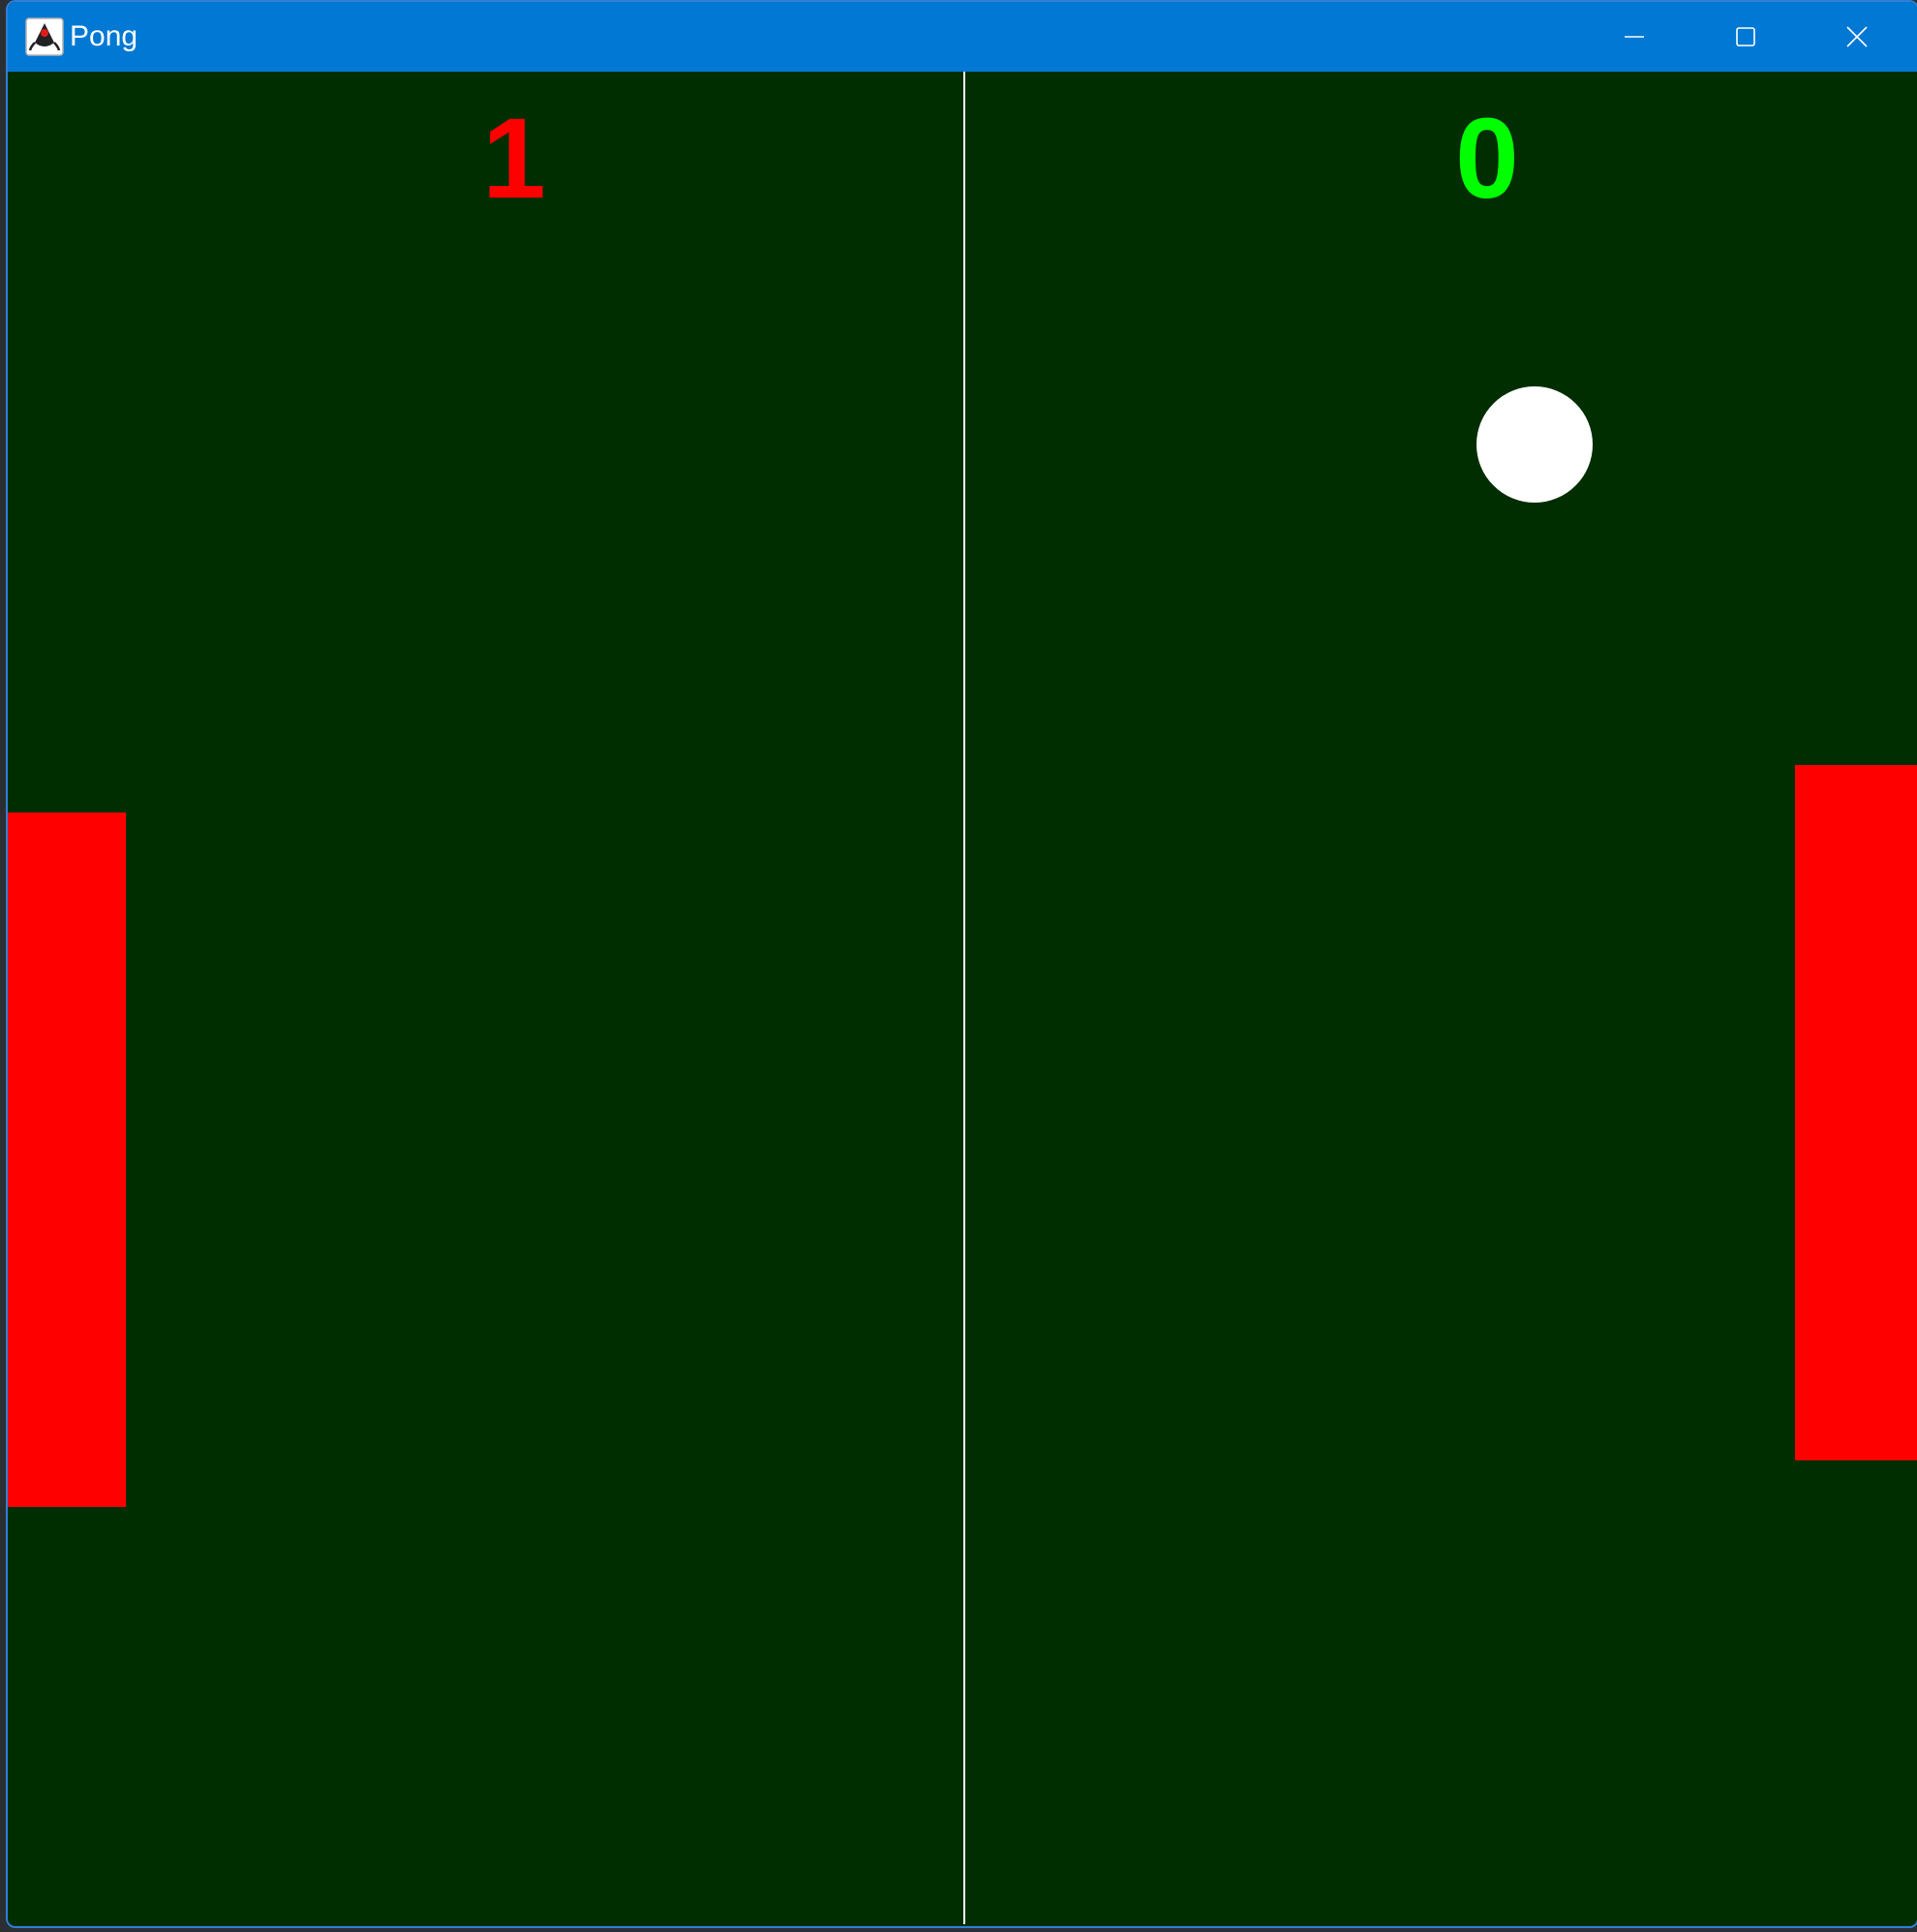 This screenshot has height=1932, width=1917. I want to click on maximize-icon, so click(1745, 36).